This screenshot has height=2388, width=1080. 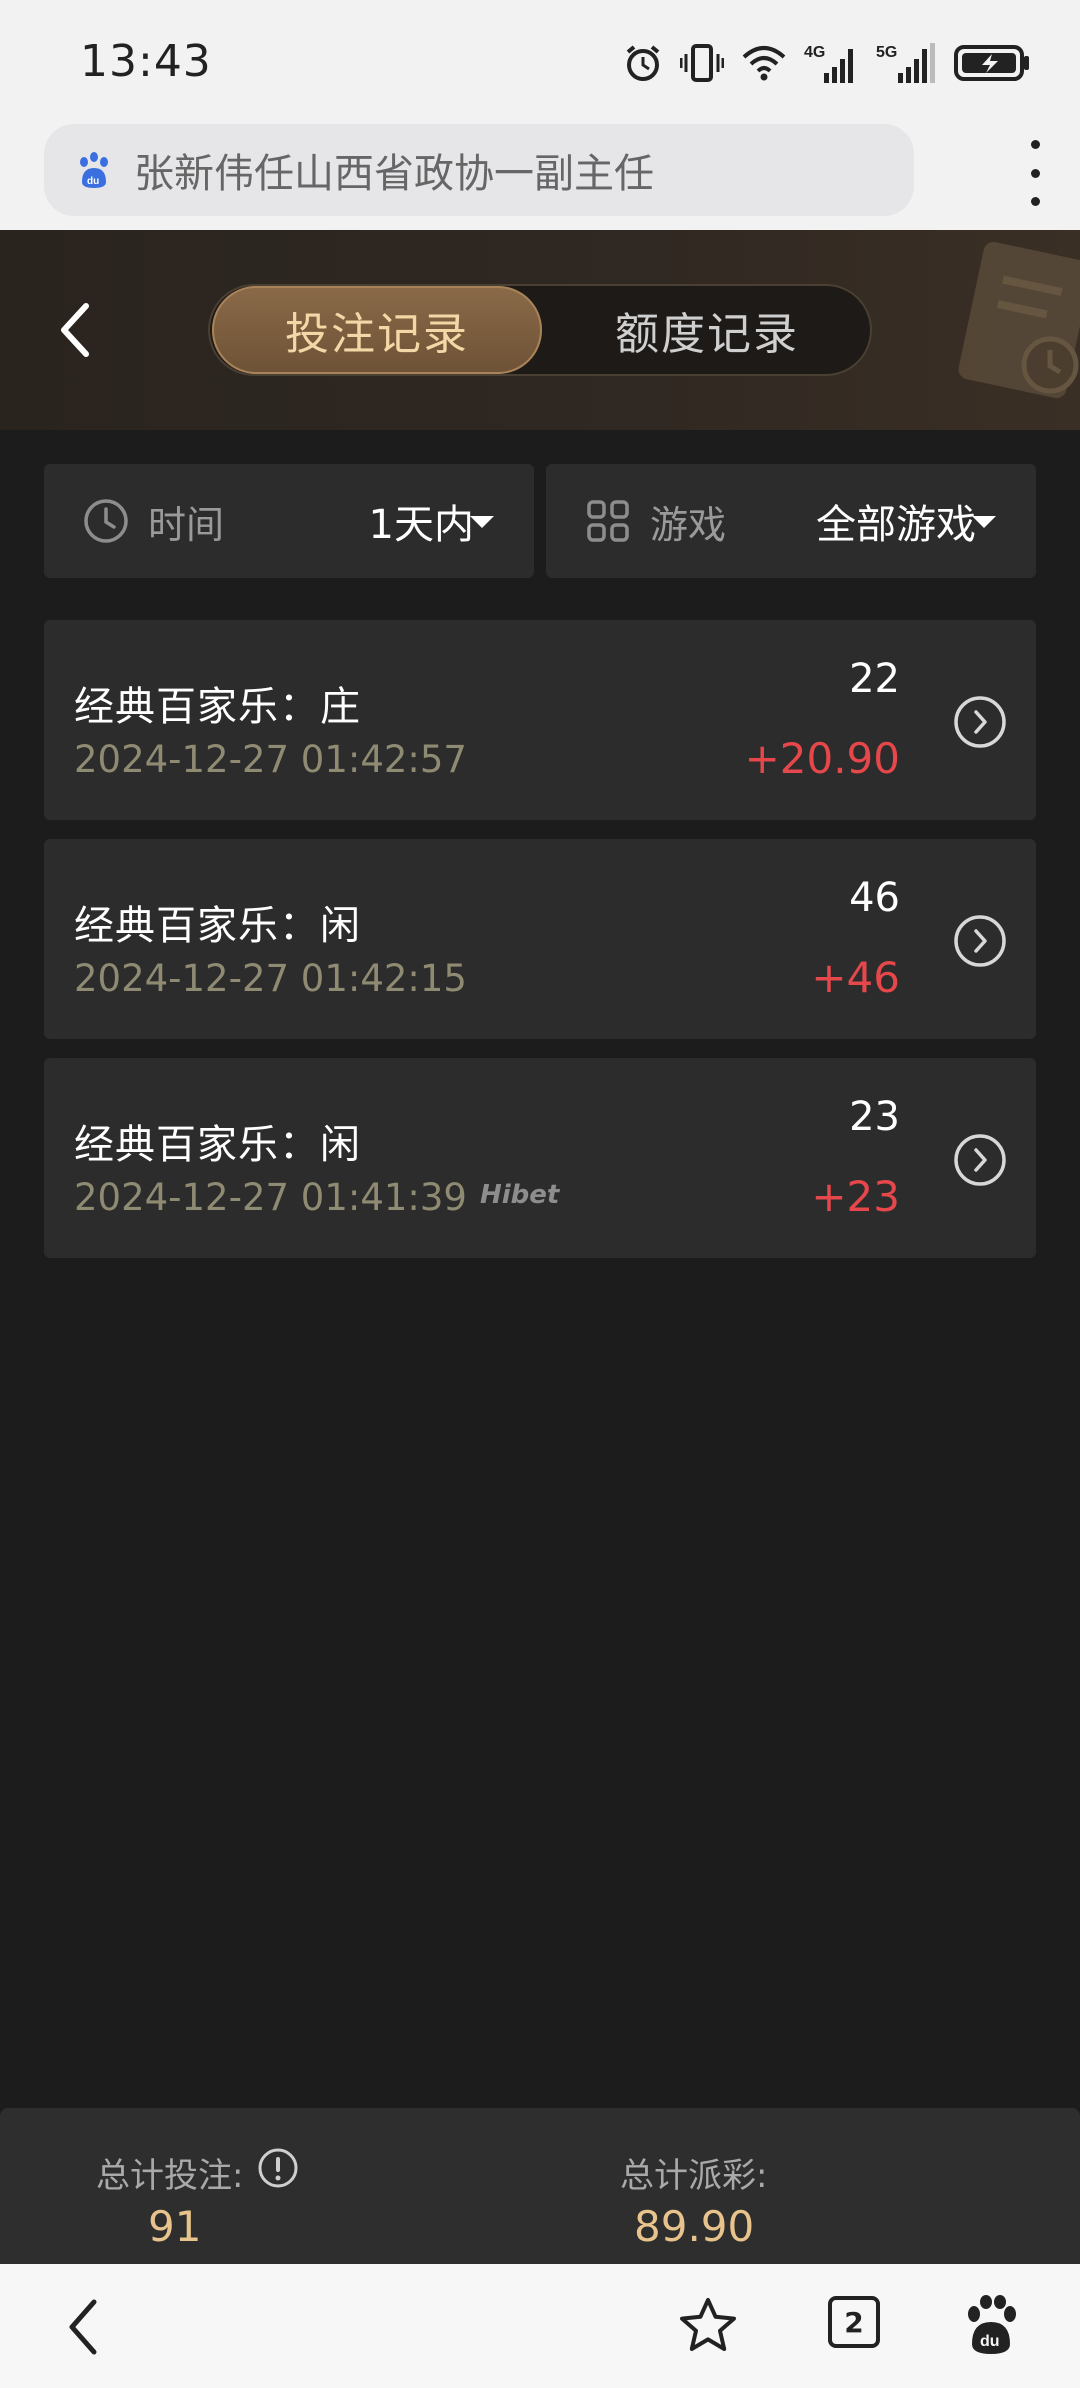 What do you see at coordinates (874, 898) in the screenshot?
I see `record-bet-amount: 46` at bounding box center [874, 898].